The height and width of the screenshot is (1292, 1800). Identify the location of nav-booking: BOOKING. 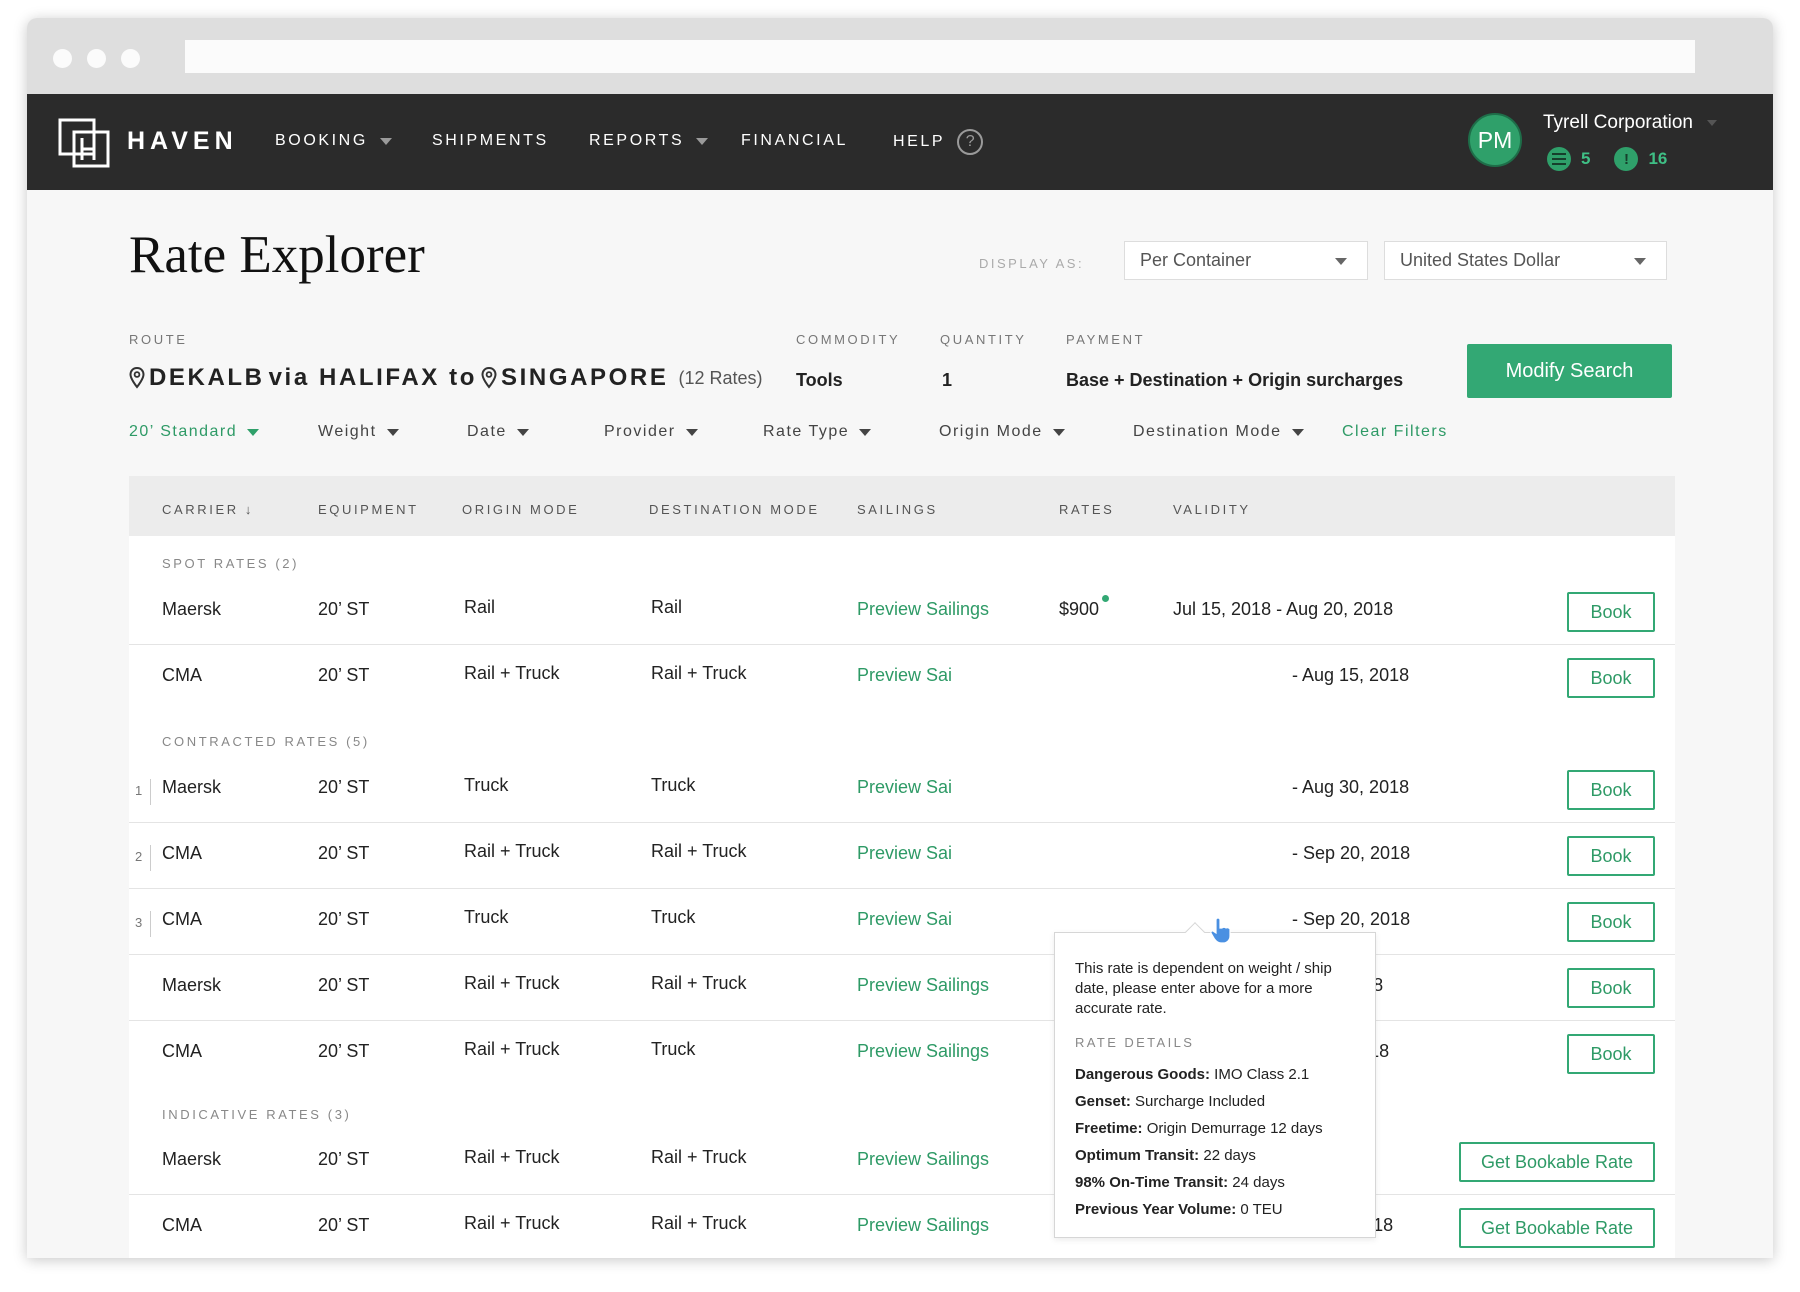
(333, 141).